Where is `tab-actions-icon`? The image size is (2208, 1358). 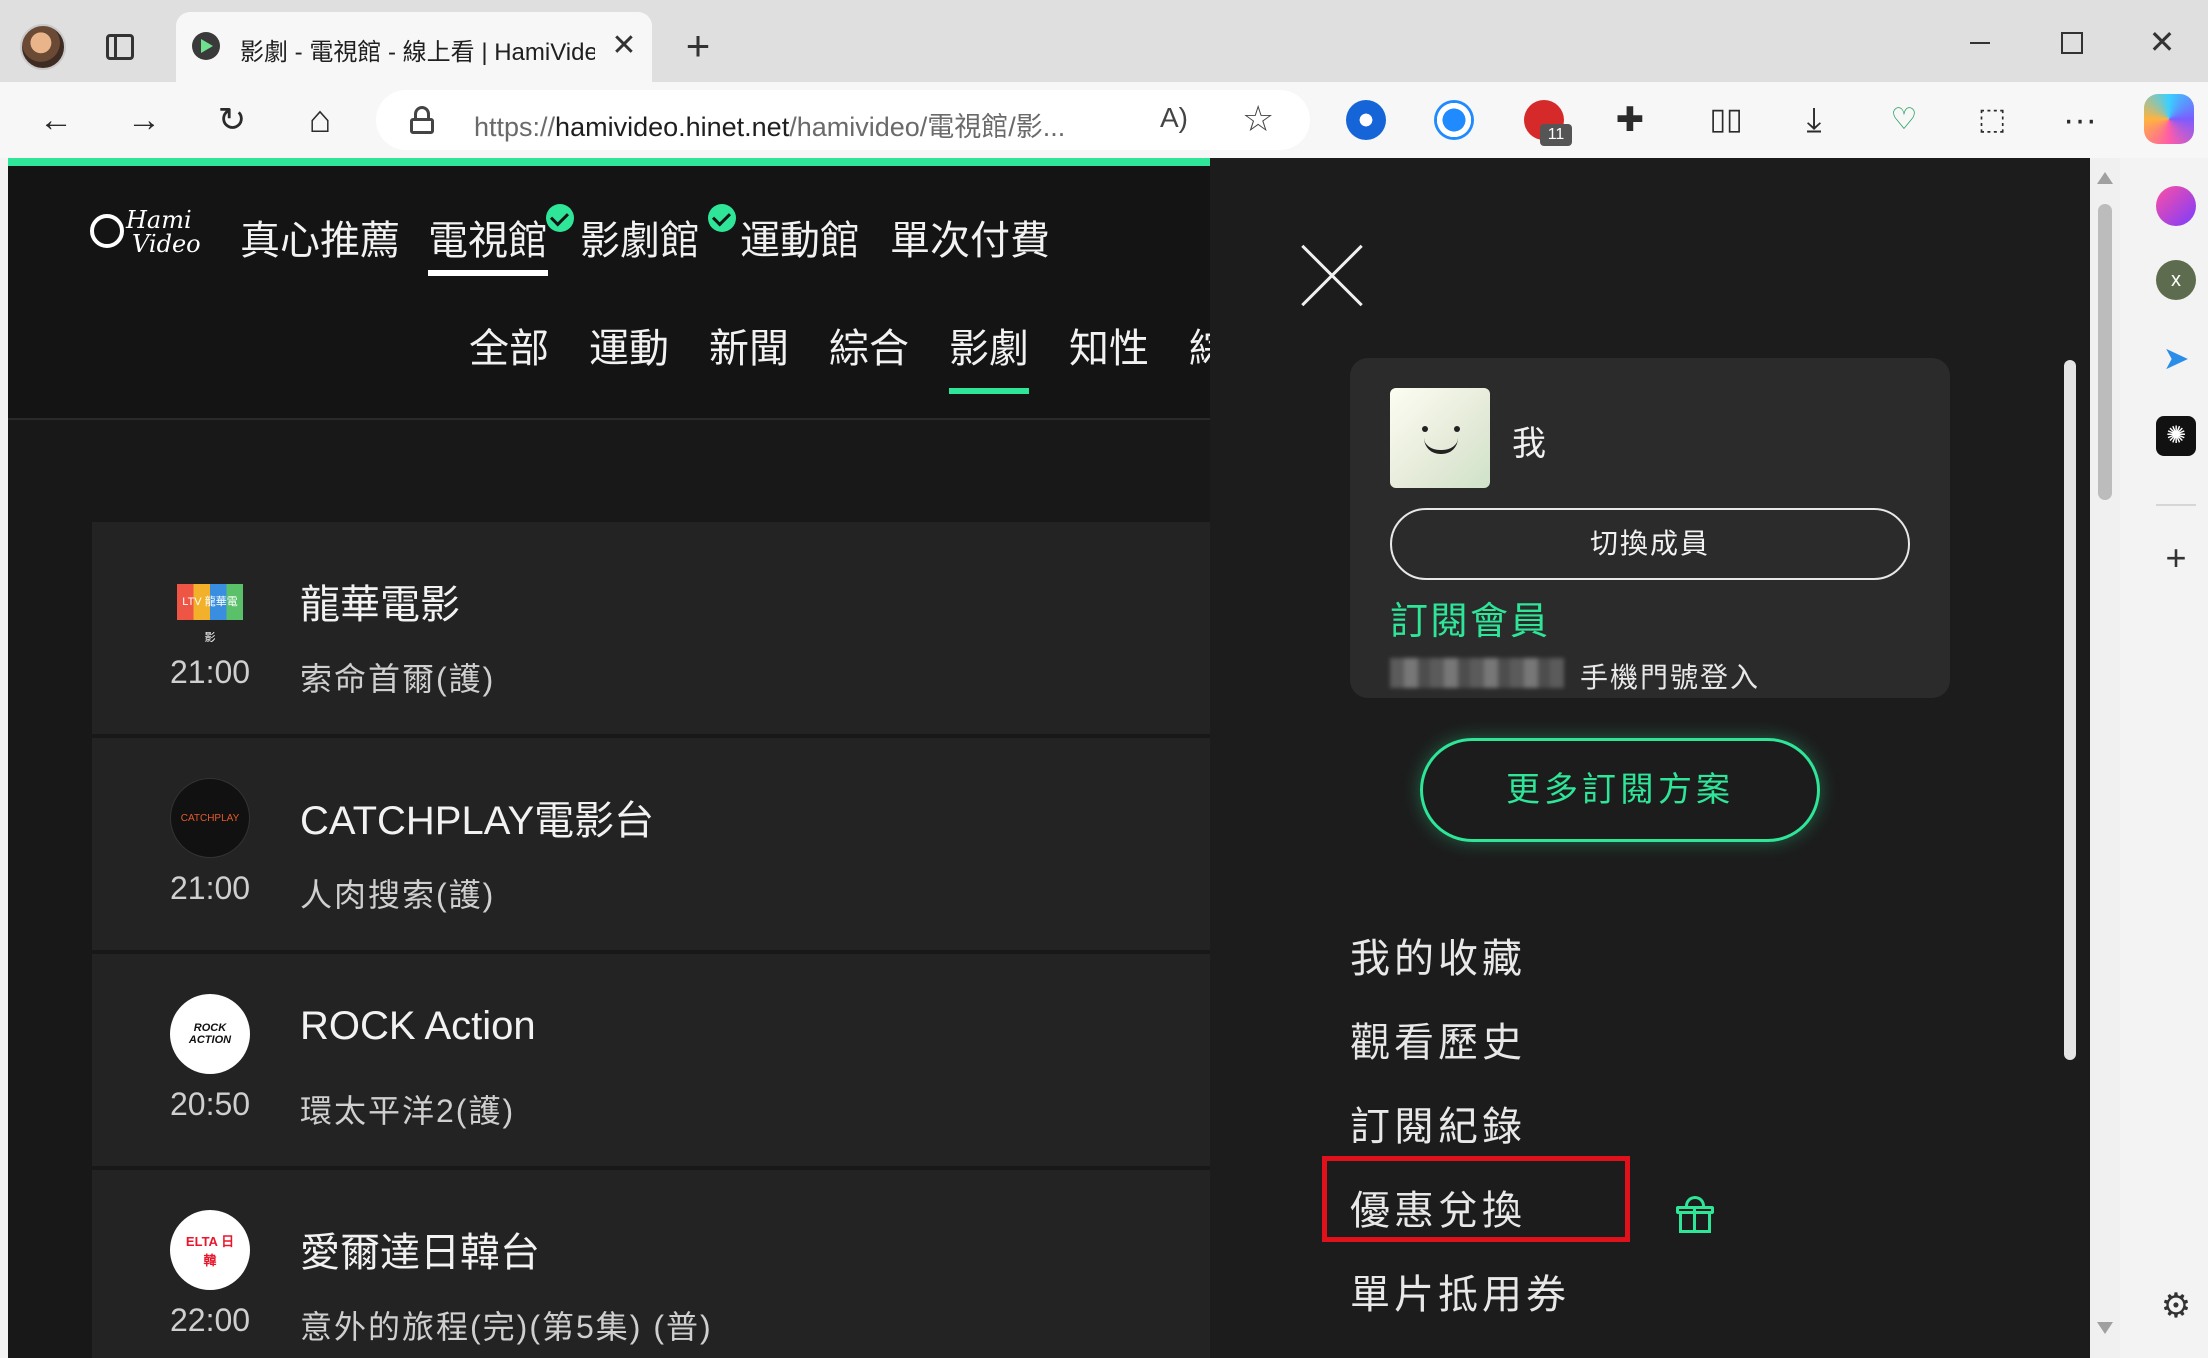
tab-actions-icon is located at coordinates (120, 46).